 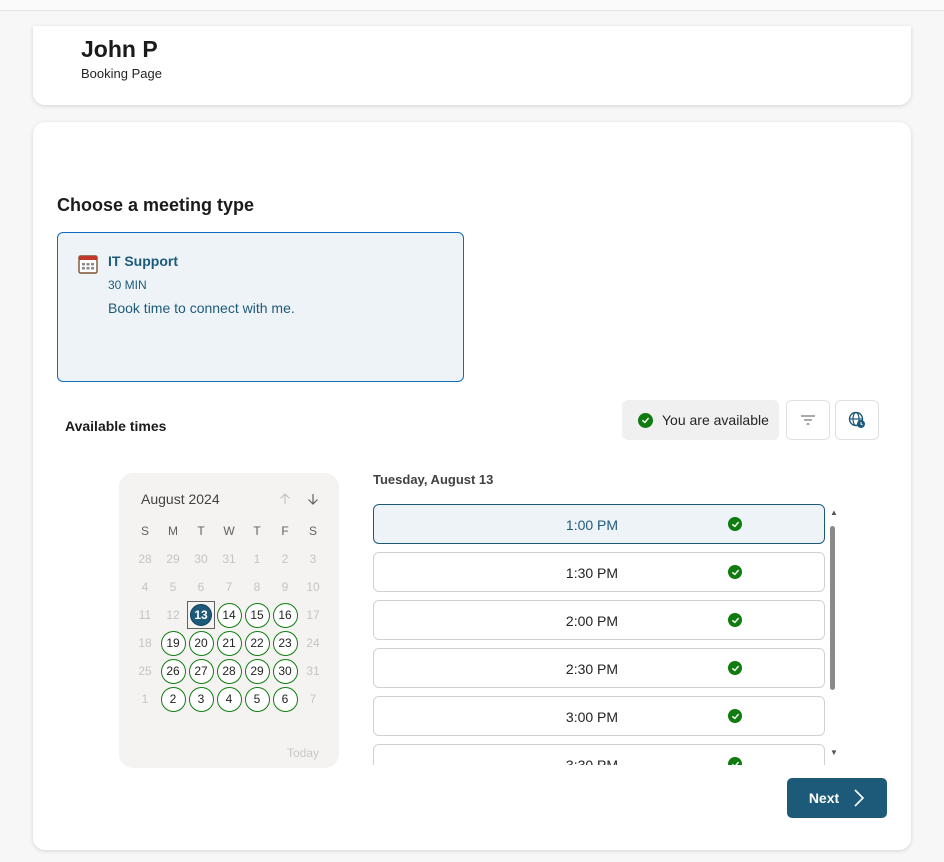 I want to click on calendar-day-number: 23, so click(x=285, y=643).